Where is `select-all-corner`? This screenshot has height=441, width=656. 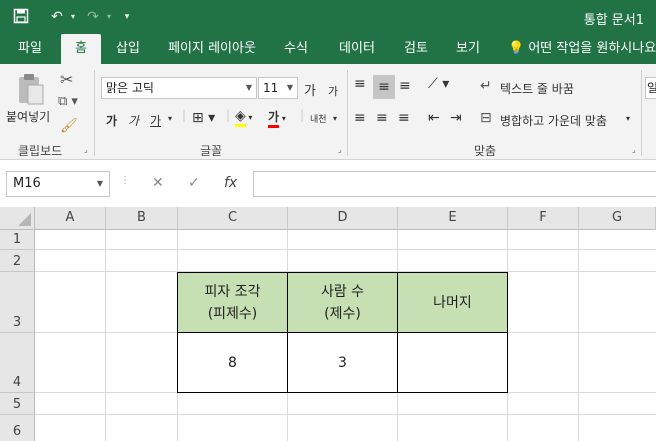 select-all-corner is located at coordinates (17, 218).